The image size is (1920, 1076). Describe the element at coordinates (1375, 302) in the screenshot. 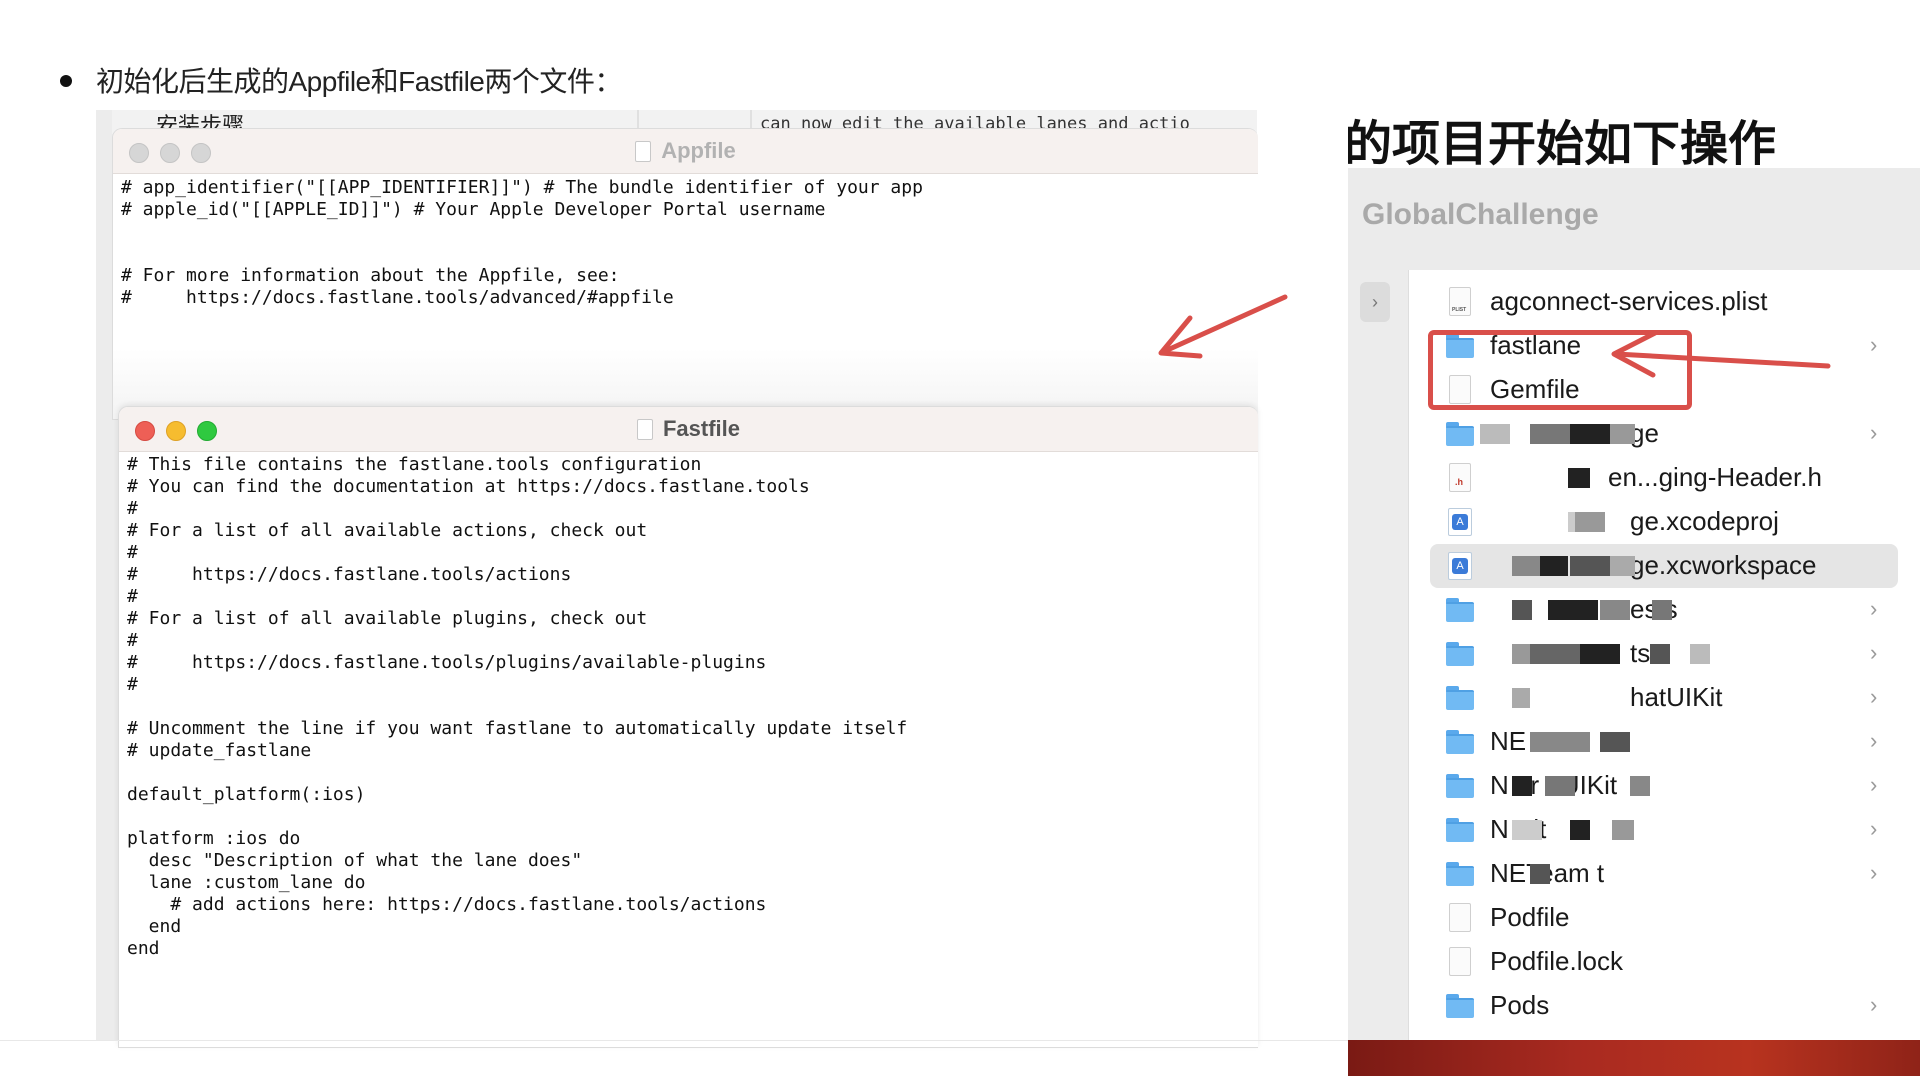

I see `chevron-left-icon: ›` at that location.